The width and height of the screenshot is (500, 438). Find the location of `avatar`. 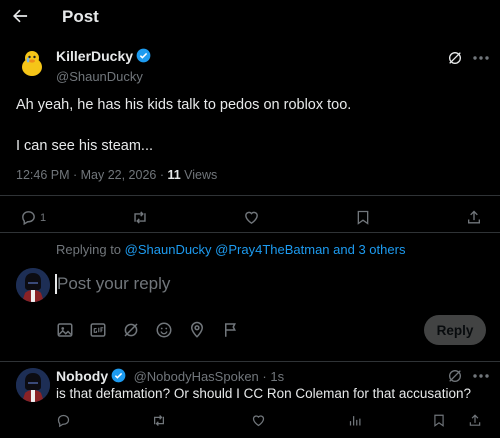

avatar is located at coordinates (32, 63).